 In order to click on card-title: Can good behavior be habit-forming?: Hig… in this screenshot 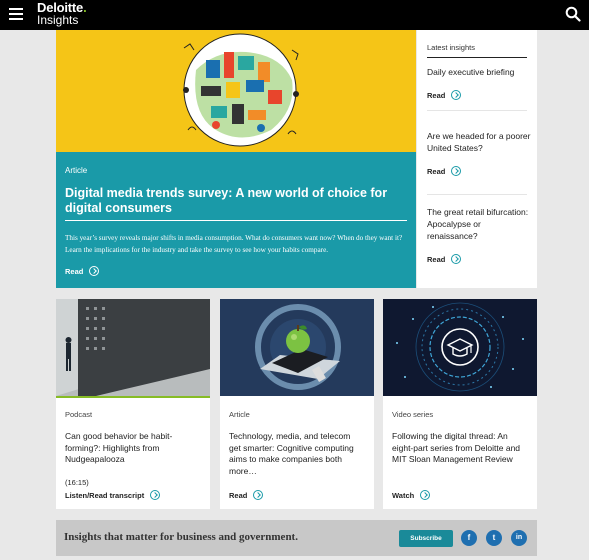, I will do `click(132, 448)`.